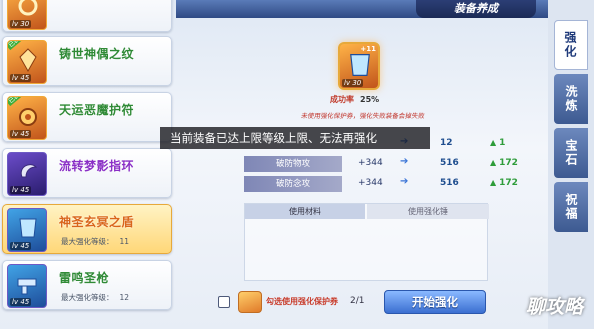 The width and height of the screenshot is (594, 329). I want to click on stat-row: 破防念攻 +344 ➔ 516 ▲ 172, so click(381, 184).